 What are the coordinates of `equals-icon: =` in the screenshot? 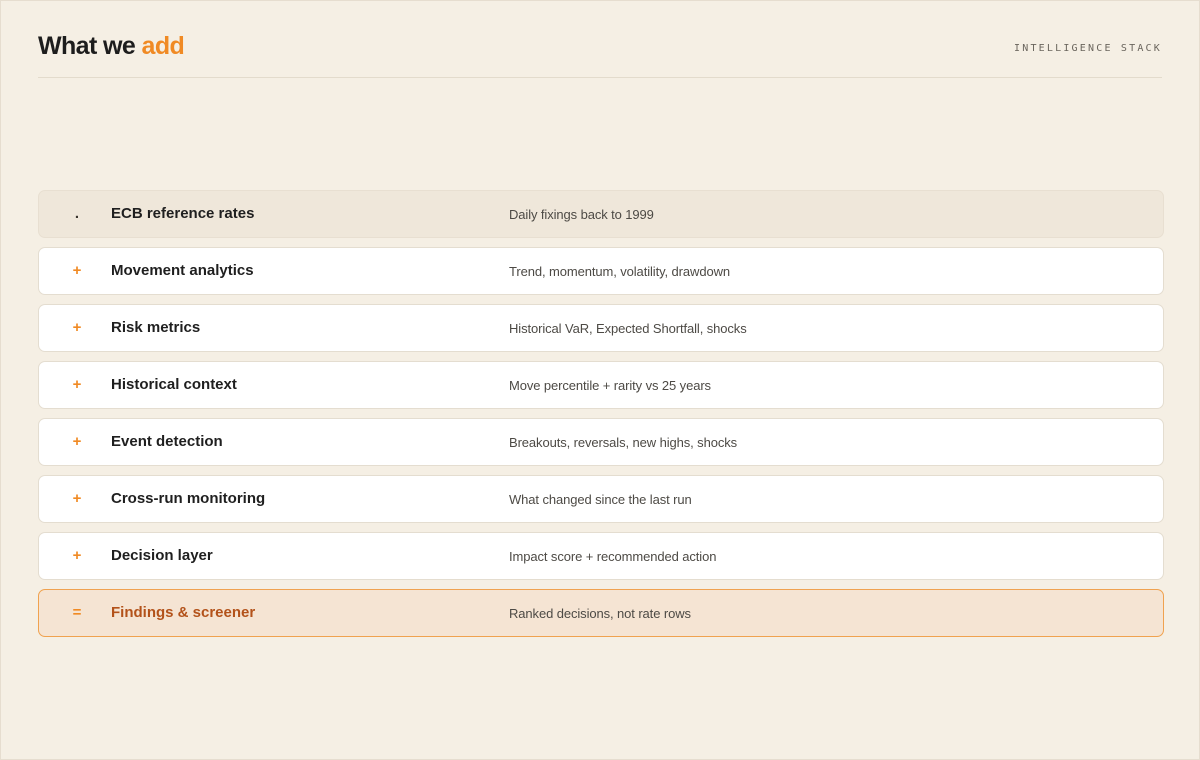 It's located at (77, 612).